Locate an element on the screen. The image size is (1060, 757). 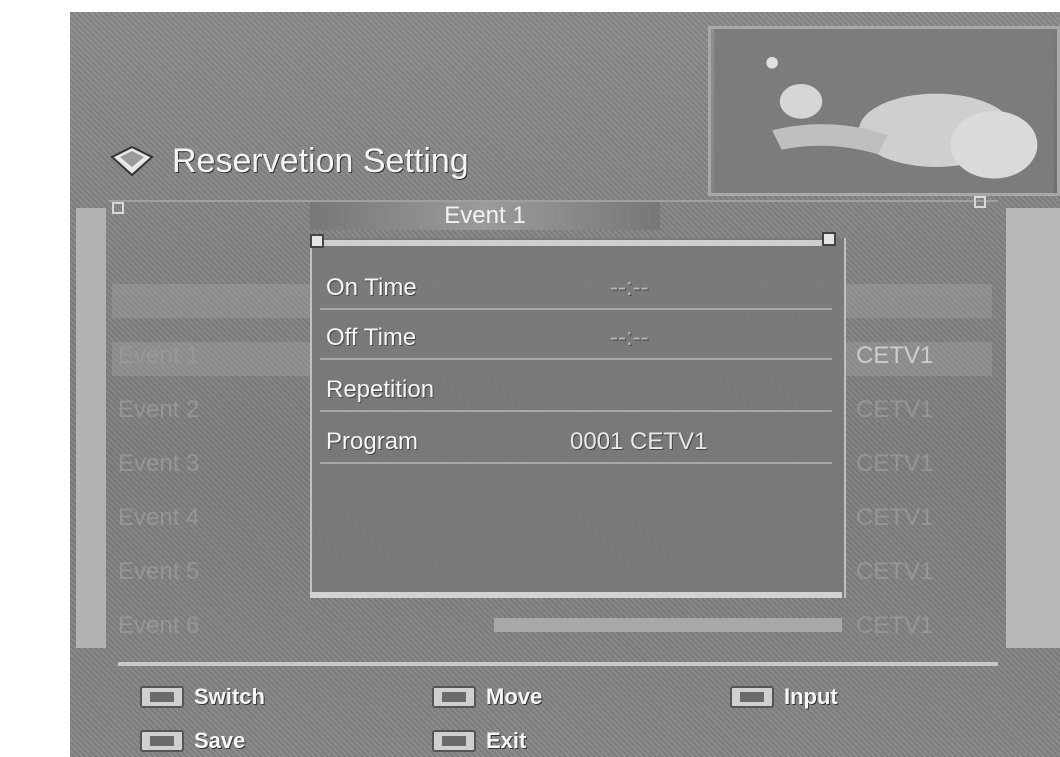
menu-key-icon is located at coordinates (162, 741).